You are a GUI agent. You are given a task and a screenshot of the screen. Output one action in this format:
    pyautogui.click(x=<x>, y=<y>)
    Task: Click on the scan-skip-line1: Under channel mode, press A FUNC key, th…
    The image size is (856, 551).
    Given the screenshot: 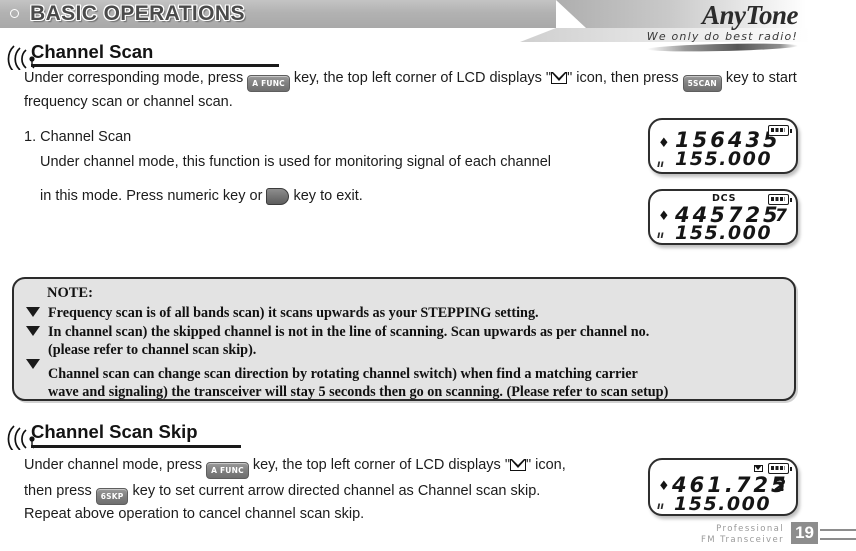 What is the action you would take?
    pyautogui.click(x=331, y=467)
    